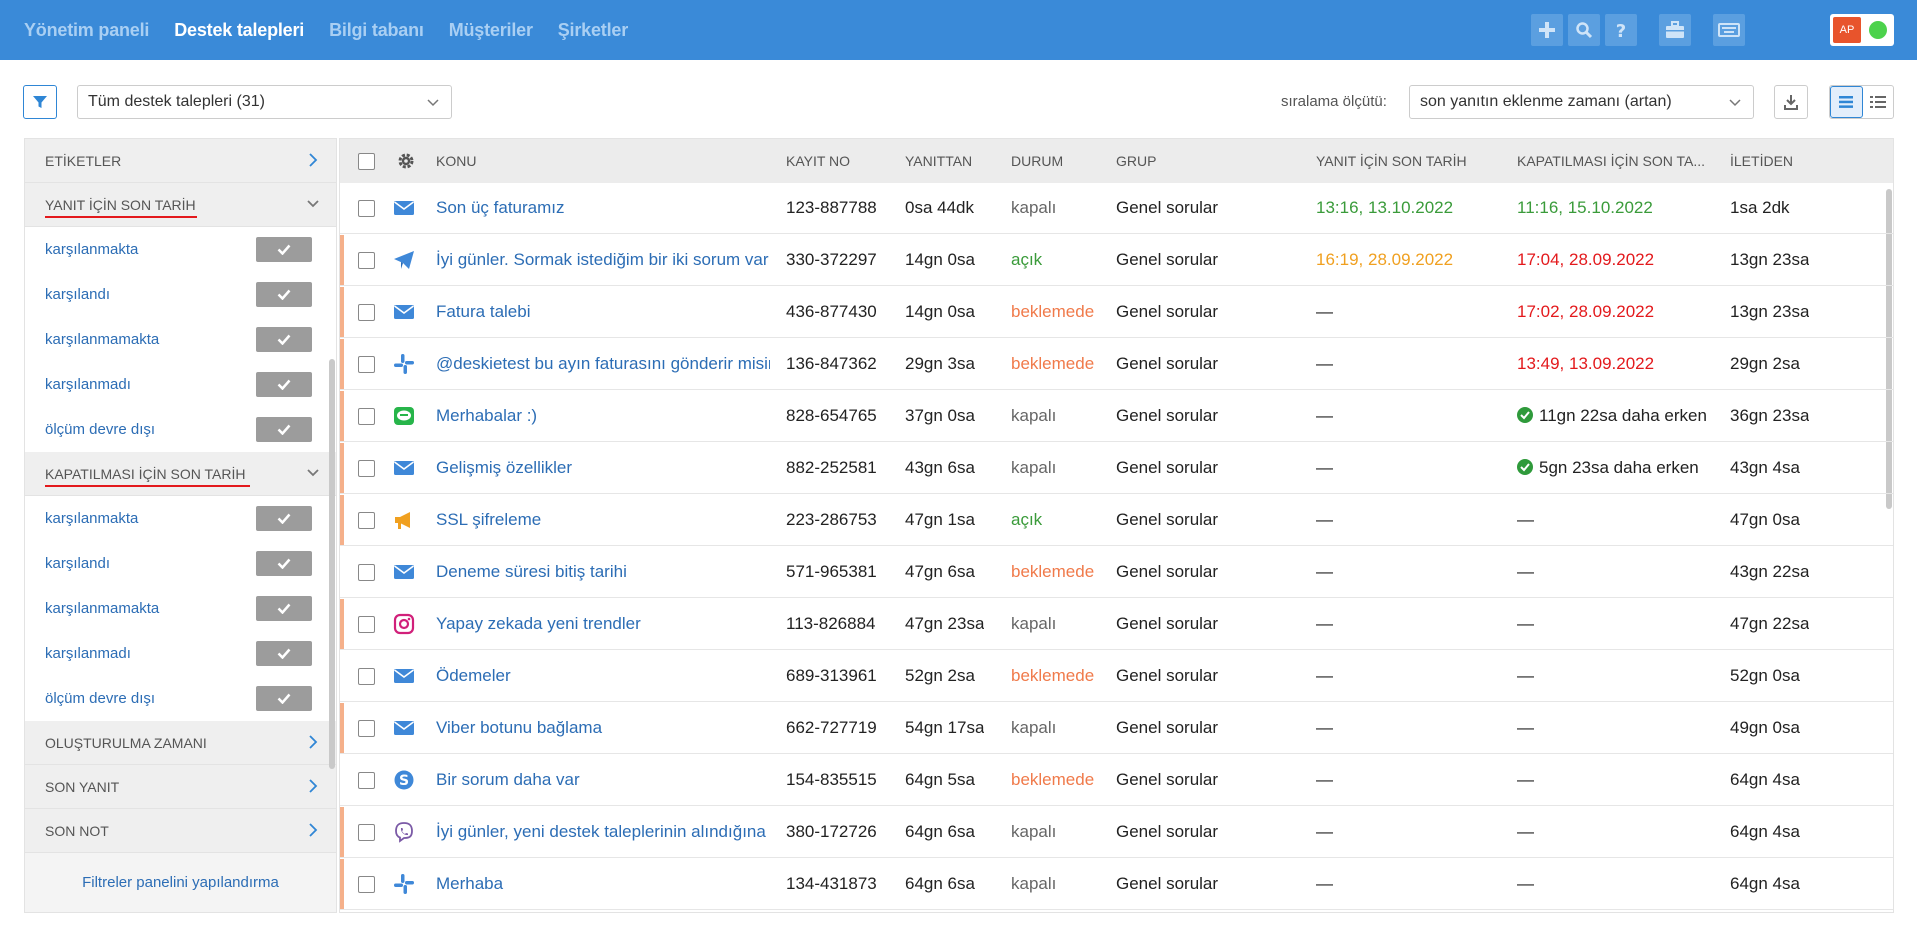 This screenshot has width=1917, height=939. Describe the element at coordinates (593, 30) in the screenshot. I see `nav-companies: Şirketler` at that location.